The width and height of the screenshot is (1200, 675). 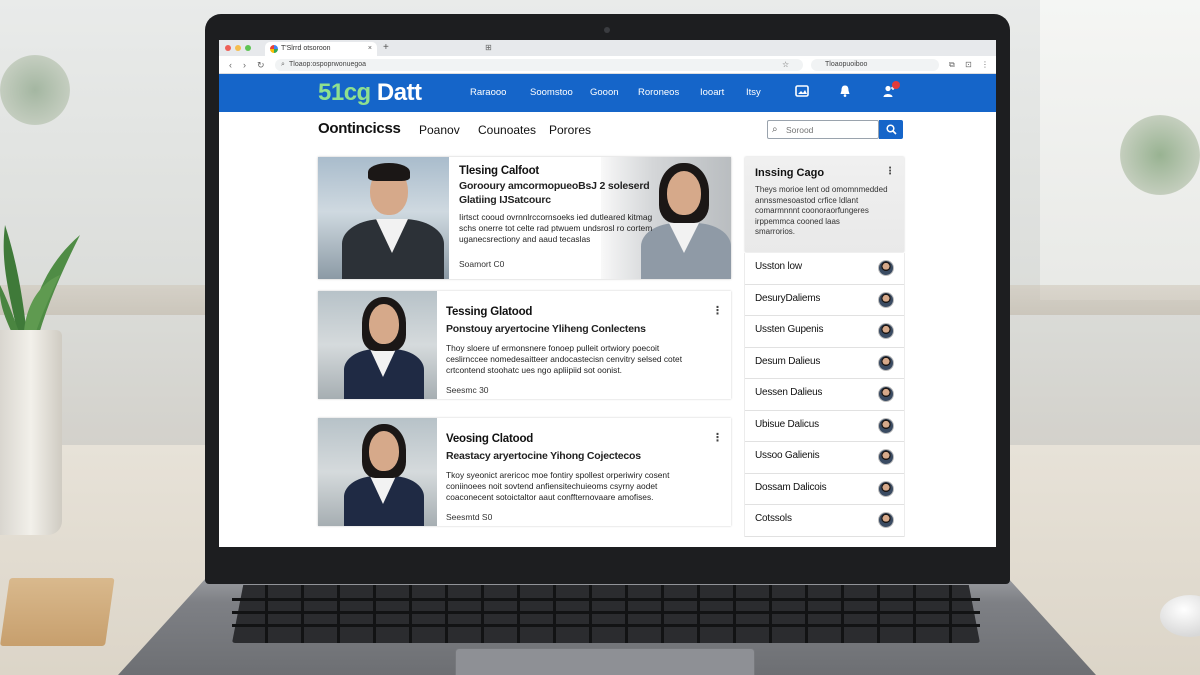 I want to click on image-icon, so click(x=802, y=93).